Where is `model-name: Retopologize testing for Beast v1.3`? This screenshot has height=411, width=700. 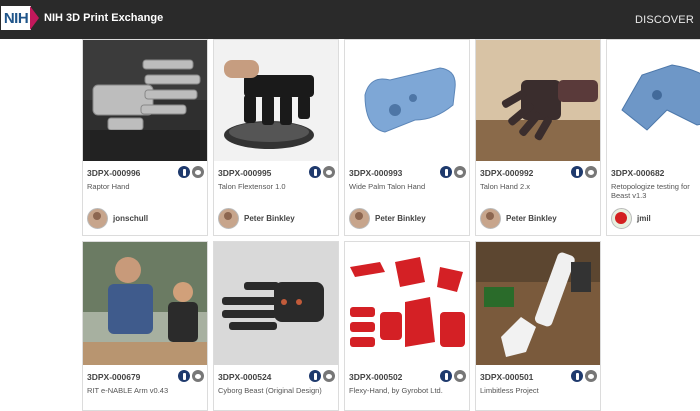 model-name: Retopologize testing for Beast v1.3 is located at coordinates (655, 191).